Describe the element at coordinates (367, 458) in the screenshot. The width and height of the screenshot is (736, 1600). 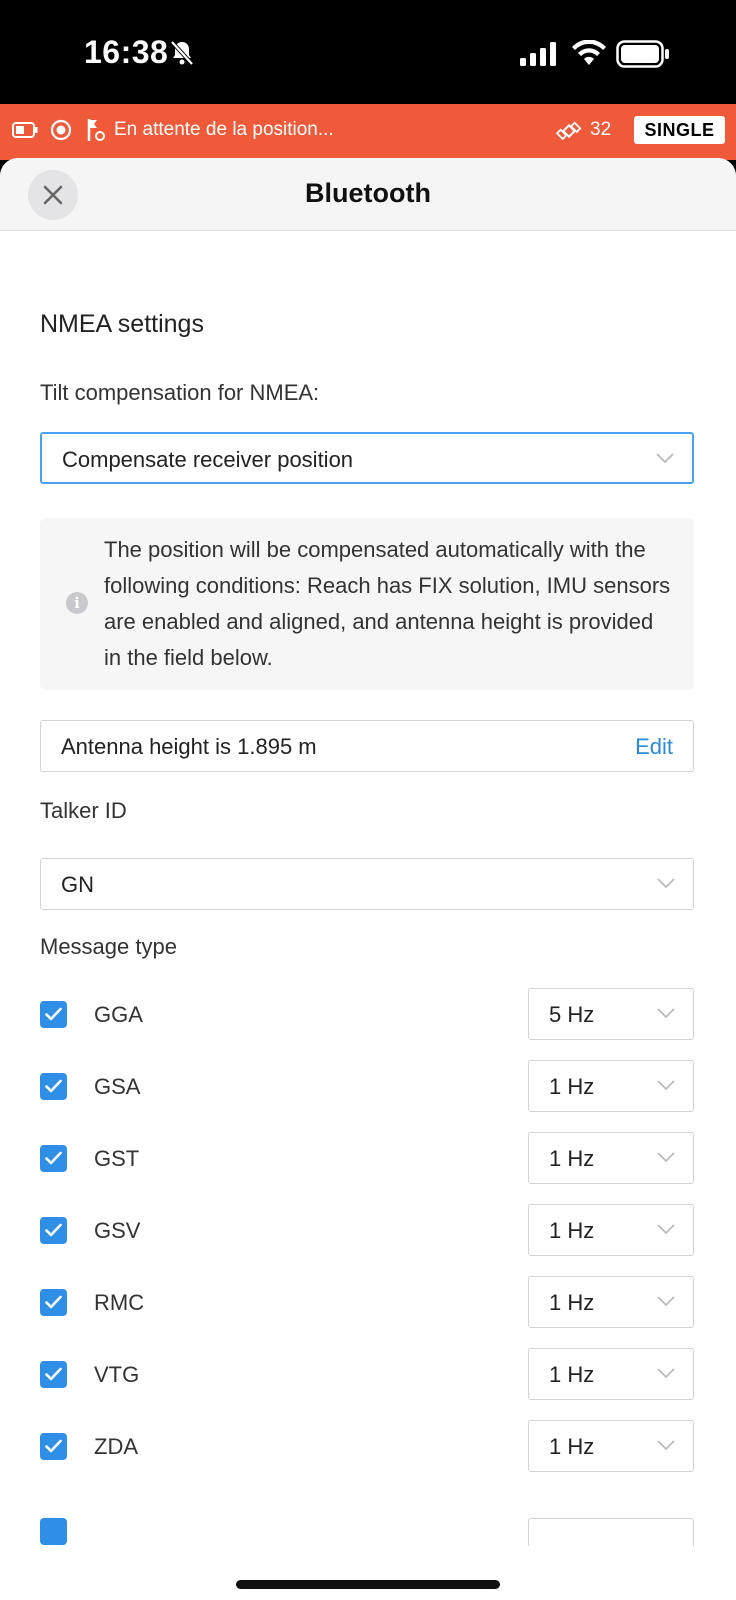
I see `tilt-compensation-select: Compensate receiver position` at that location.